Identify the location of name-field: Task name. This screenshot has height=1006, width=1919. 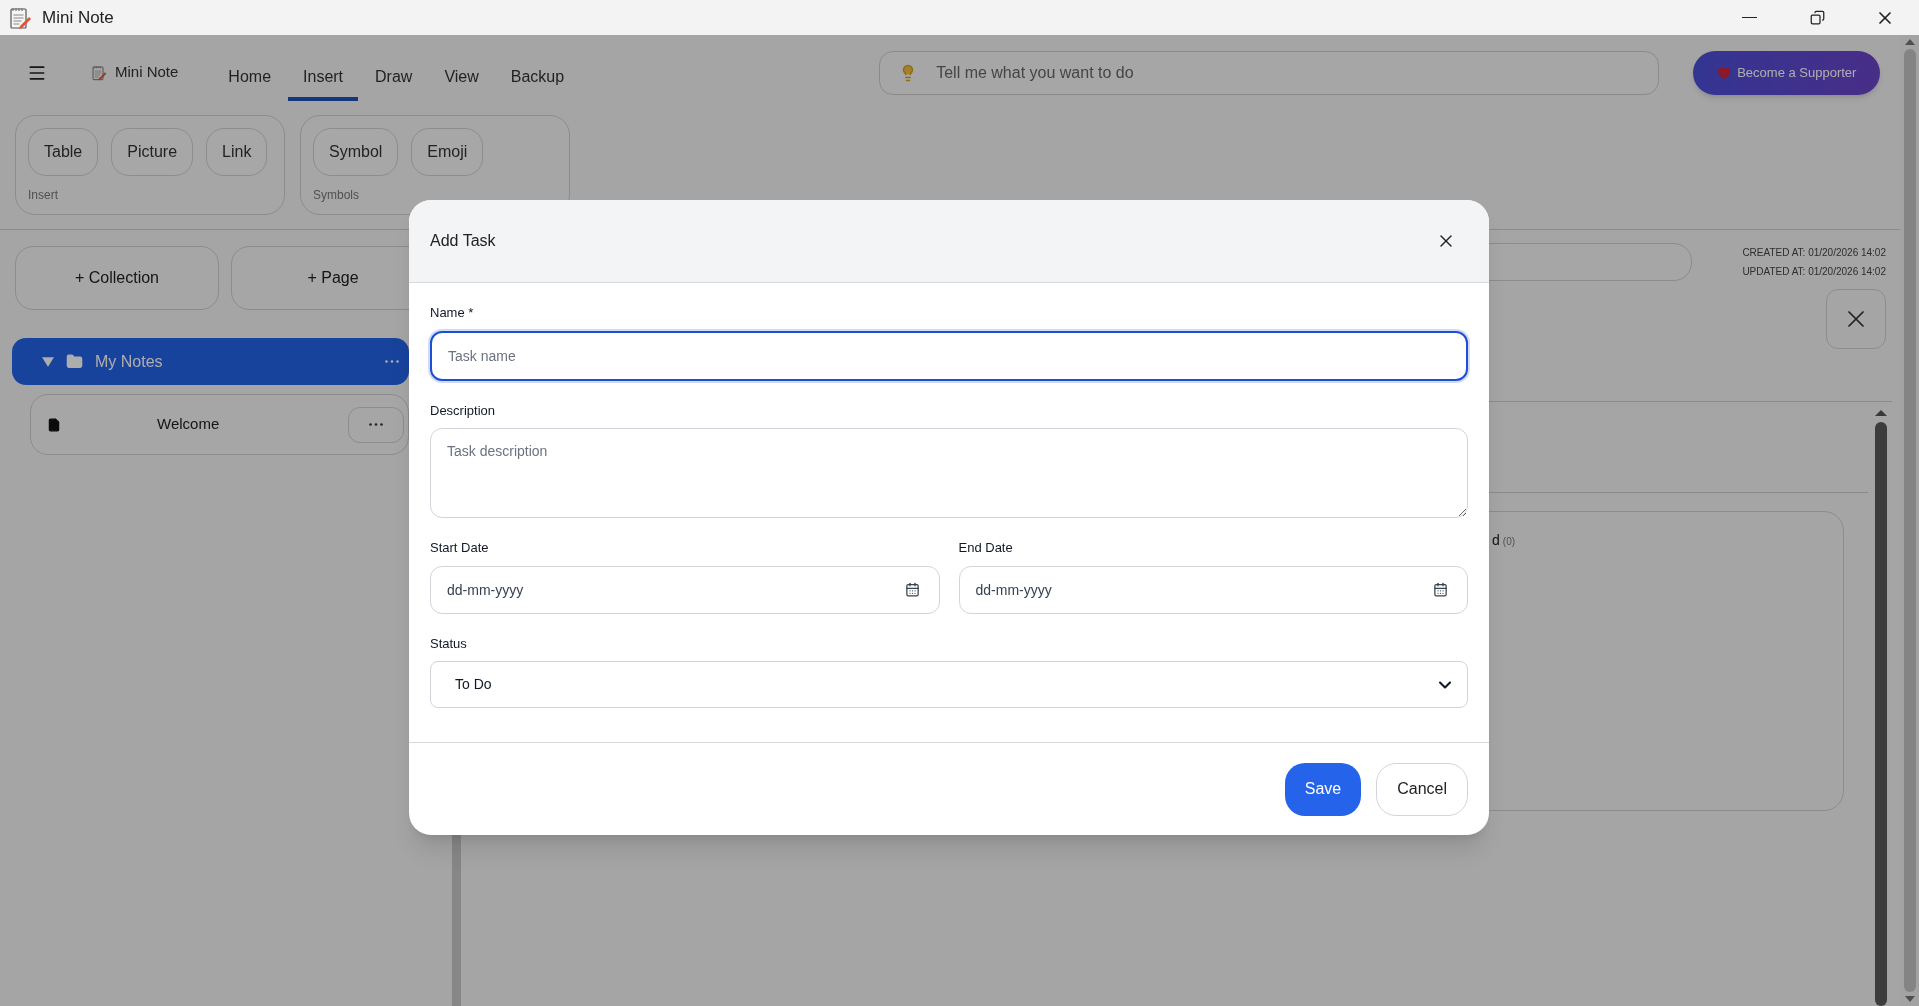
(949, 355).